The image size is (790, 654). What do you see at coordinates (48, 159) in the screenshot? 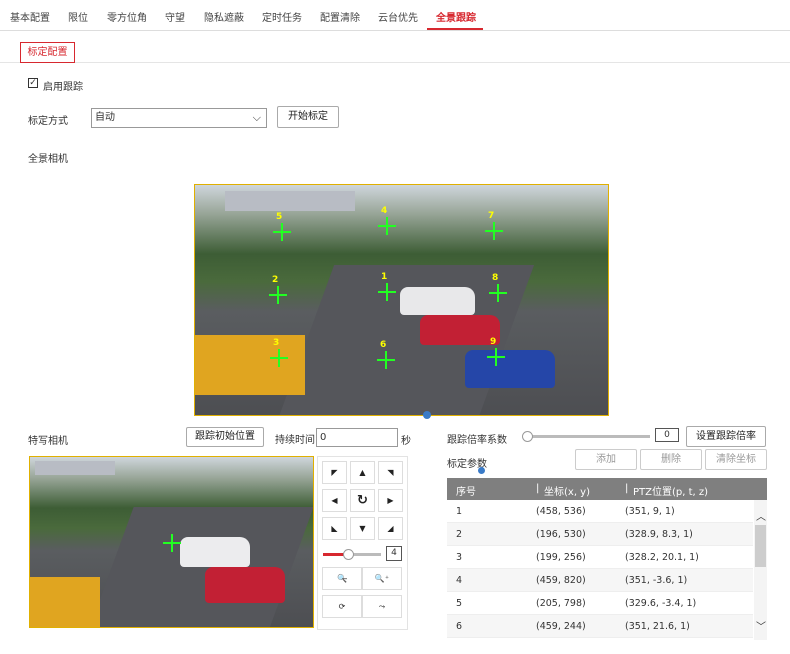
I see `panorama-label: 全景相机` at bounding box center [48, 159].